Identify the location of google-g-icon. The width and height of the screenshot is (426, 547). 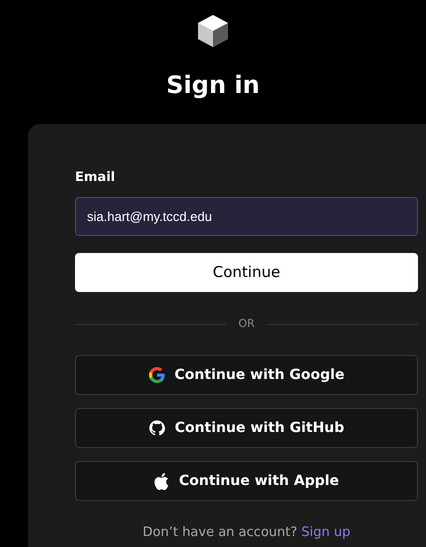
(156, 375).